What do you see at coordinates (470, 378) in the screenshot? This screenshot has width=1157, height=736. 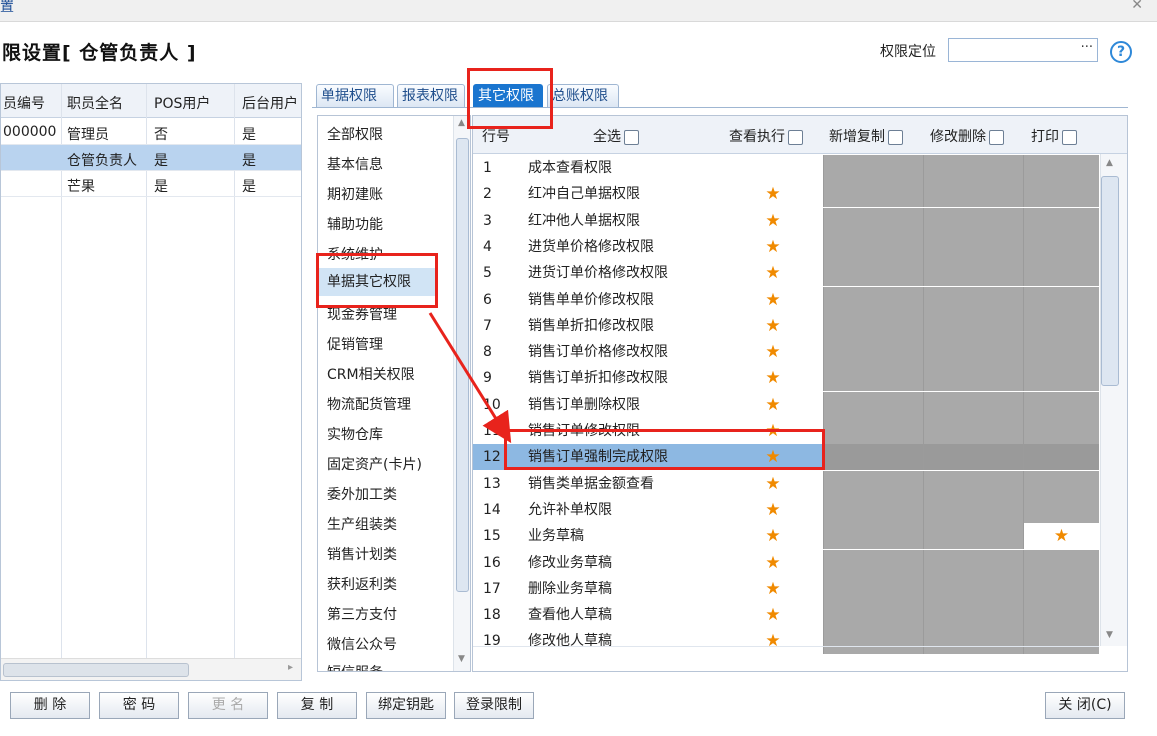 I see `annotation-arrow` at bounding box center [470, 378].